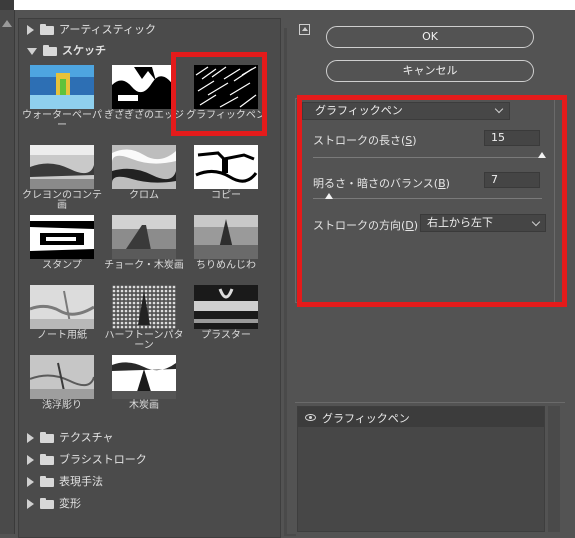  What do you see at coordinates (62, 120) in the screenshot?
I see `thumbnail-label: ウォーターペーパー` at bounding box center [62, 120].